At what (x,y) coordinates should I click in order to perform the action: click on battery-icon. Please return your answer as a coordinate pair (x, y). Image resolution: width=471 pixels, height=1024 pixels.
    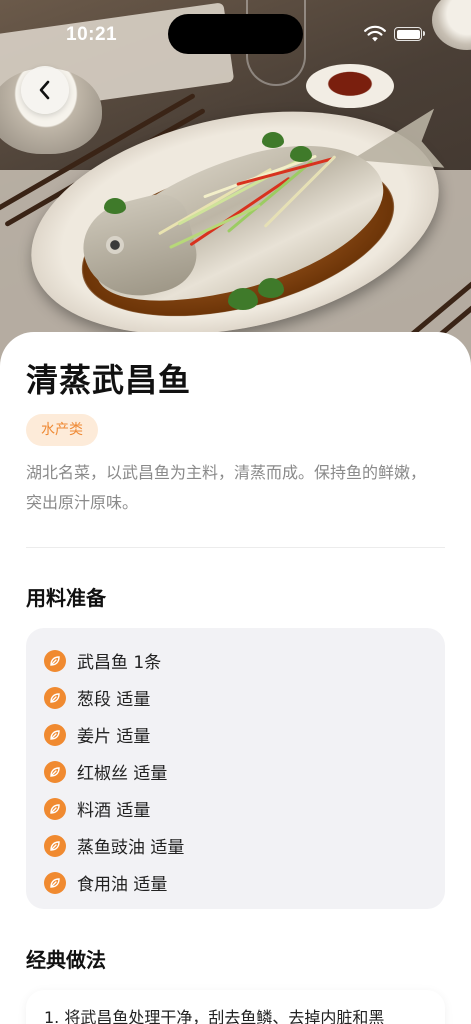
    Looking at the image, I should click on (409, 34).